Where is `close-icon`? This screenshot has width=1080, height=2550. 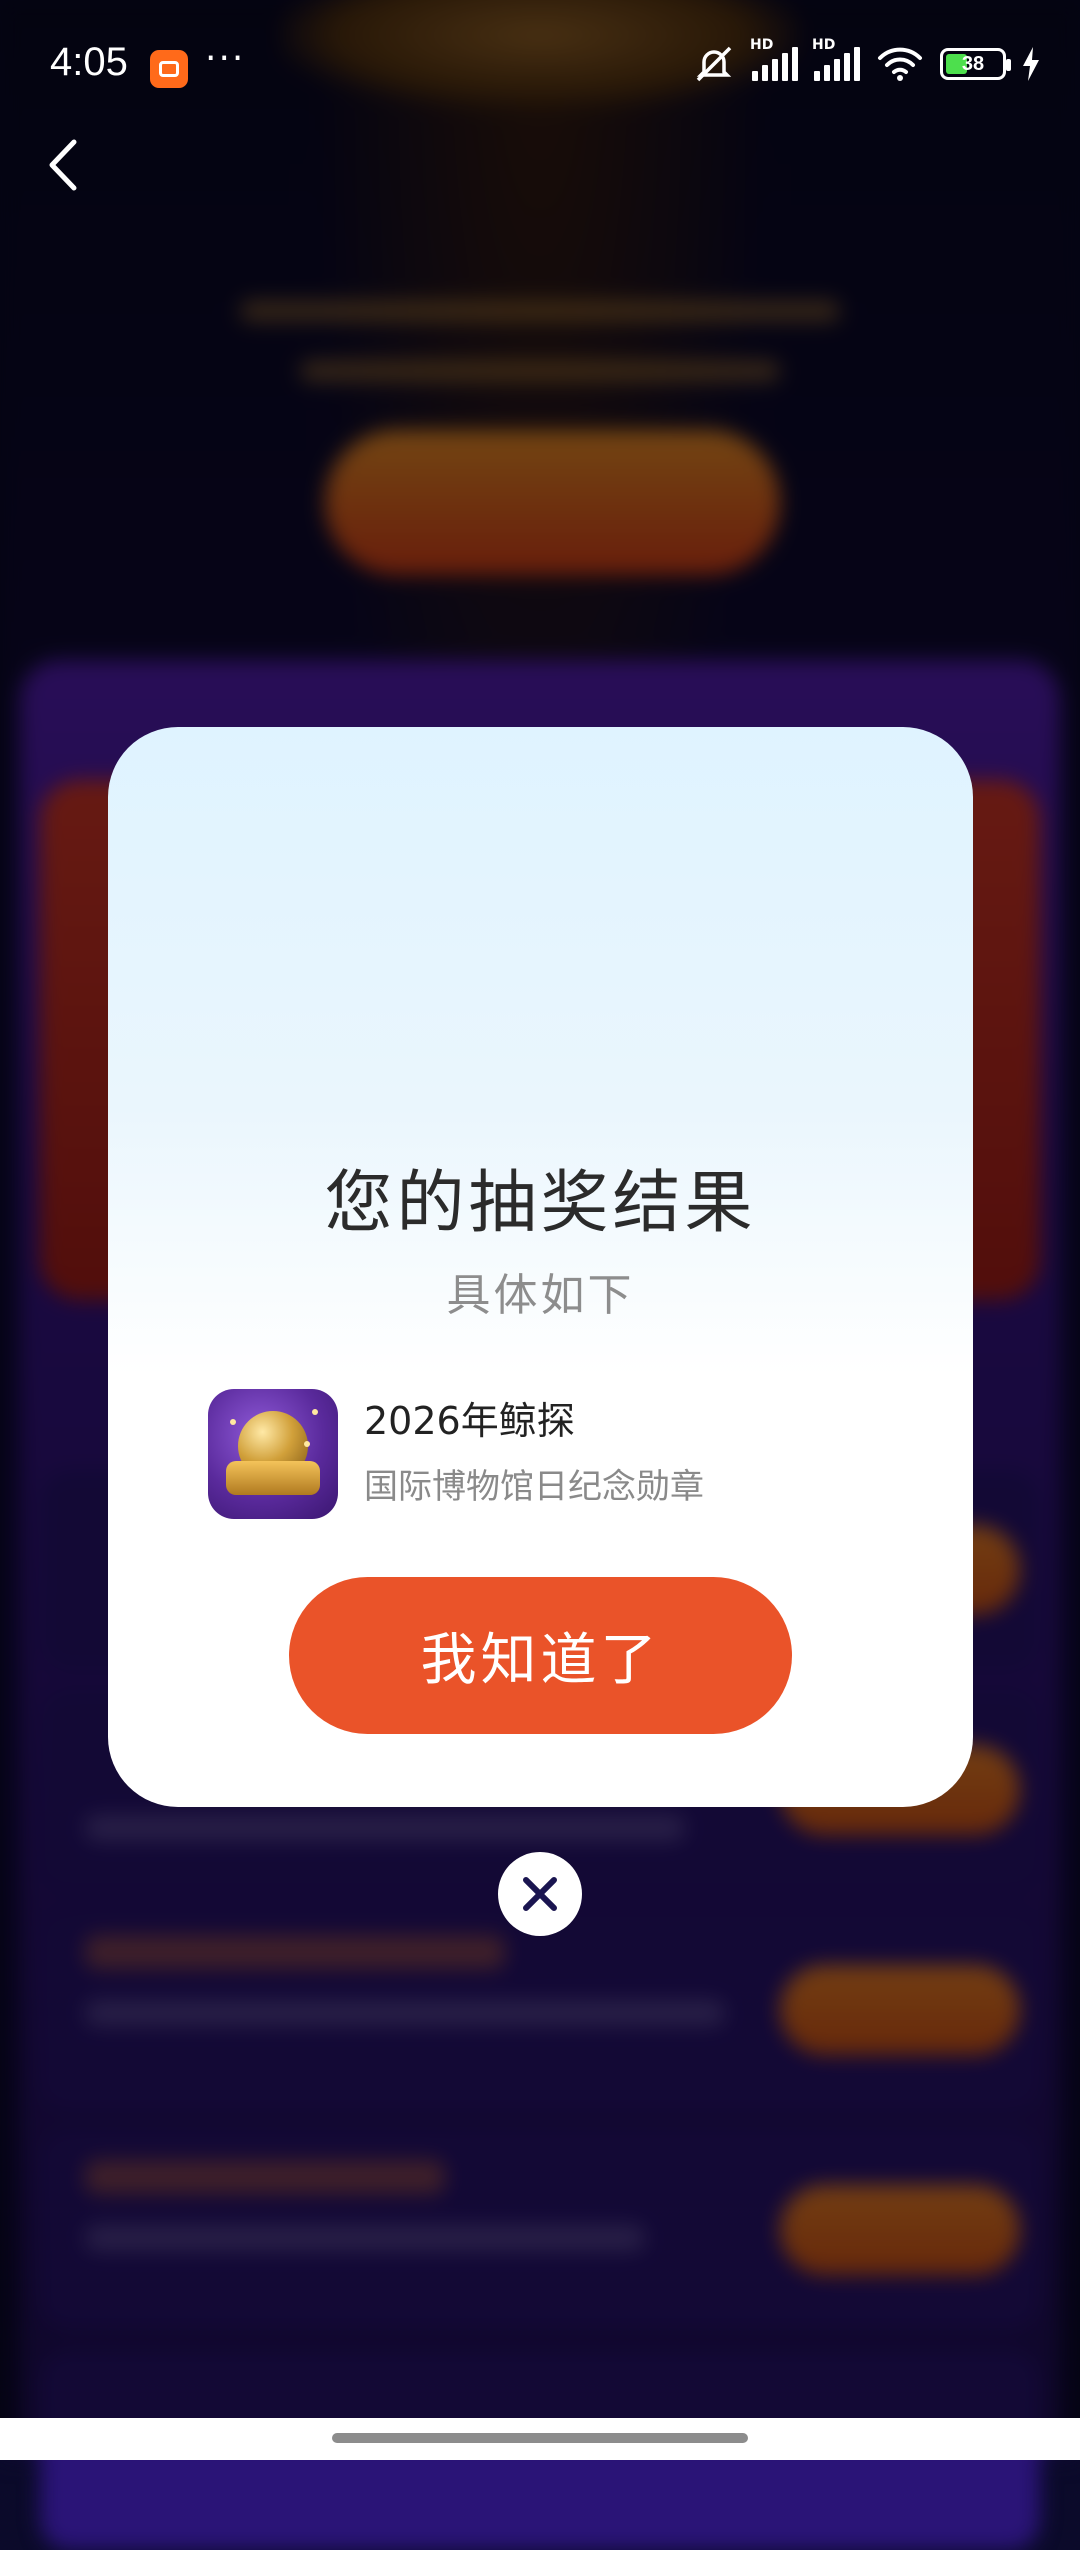
close-icon is located at coordinates (540, 1894).